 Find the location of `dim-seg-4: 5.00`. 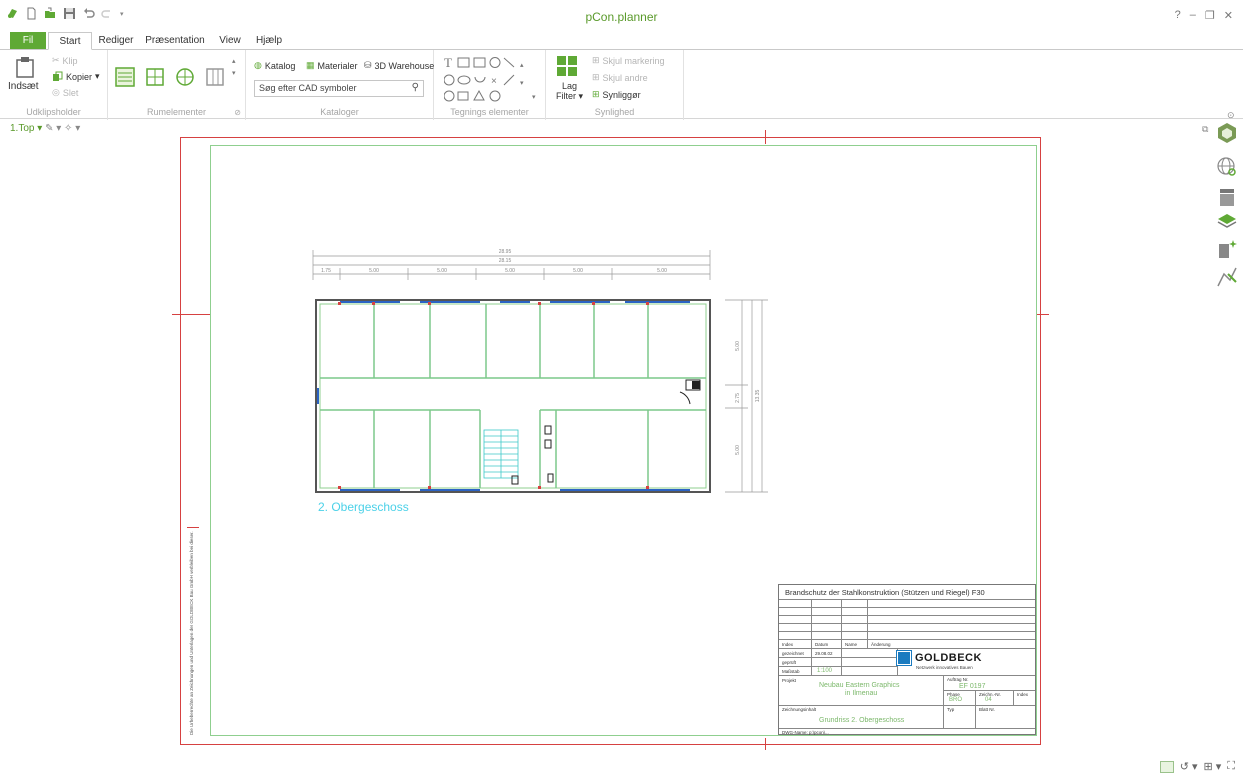

dim-seg-4: 5.00 is located at coordinates (578, 271).